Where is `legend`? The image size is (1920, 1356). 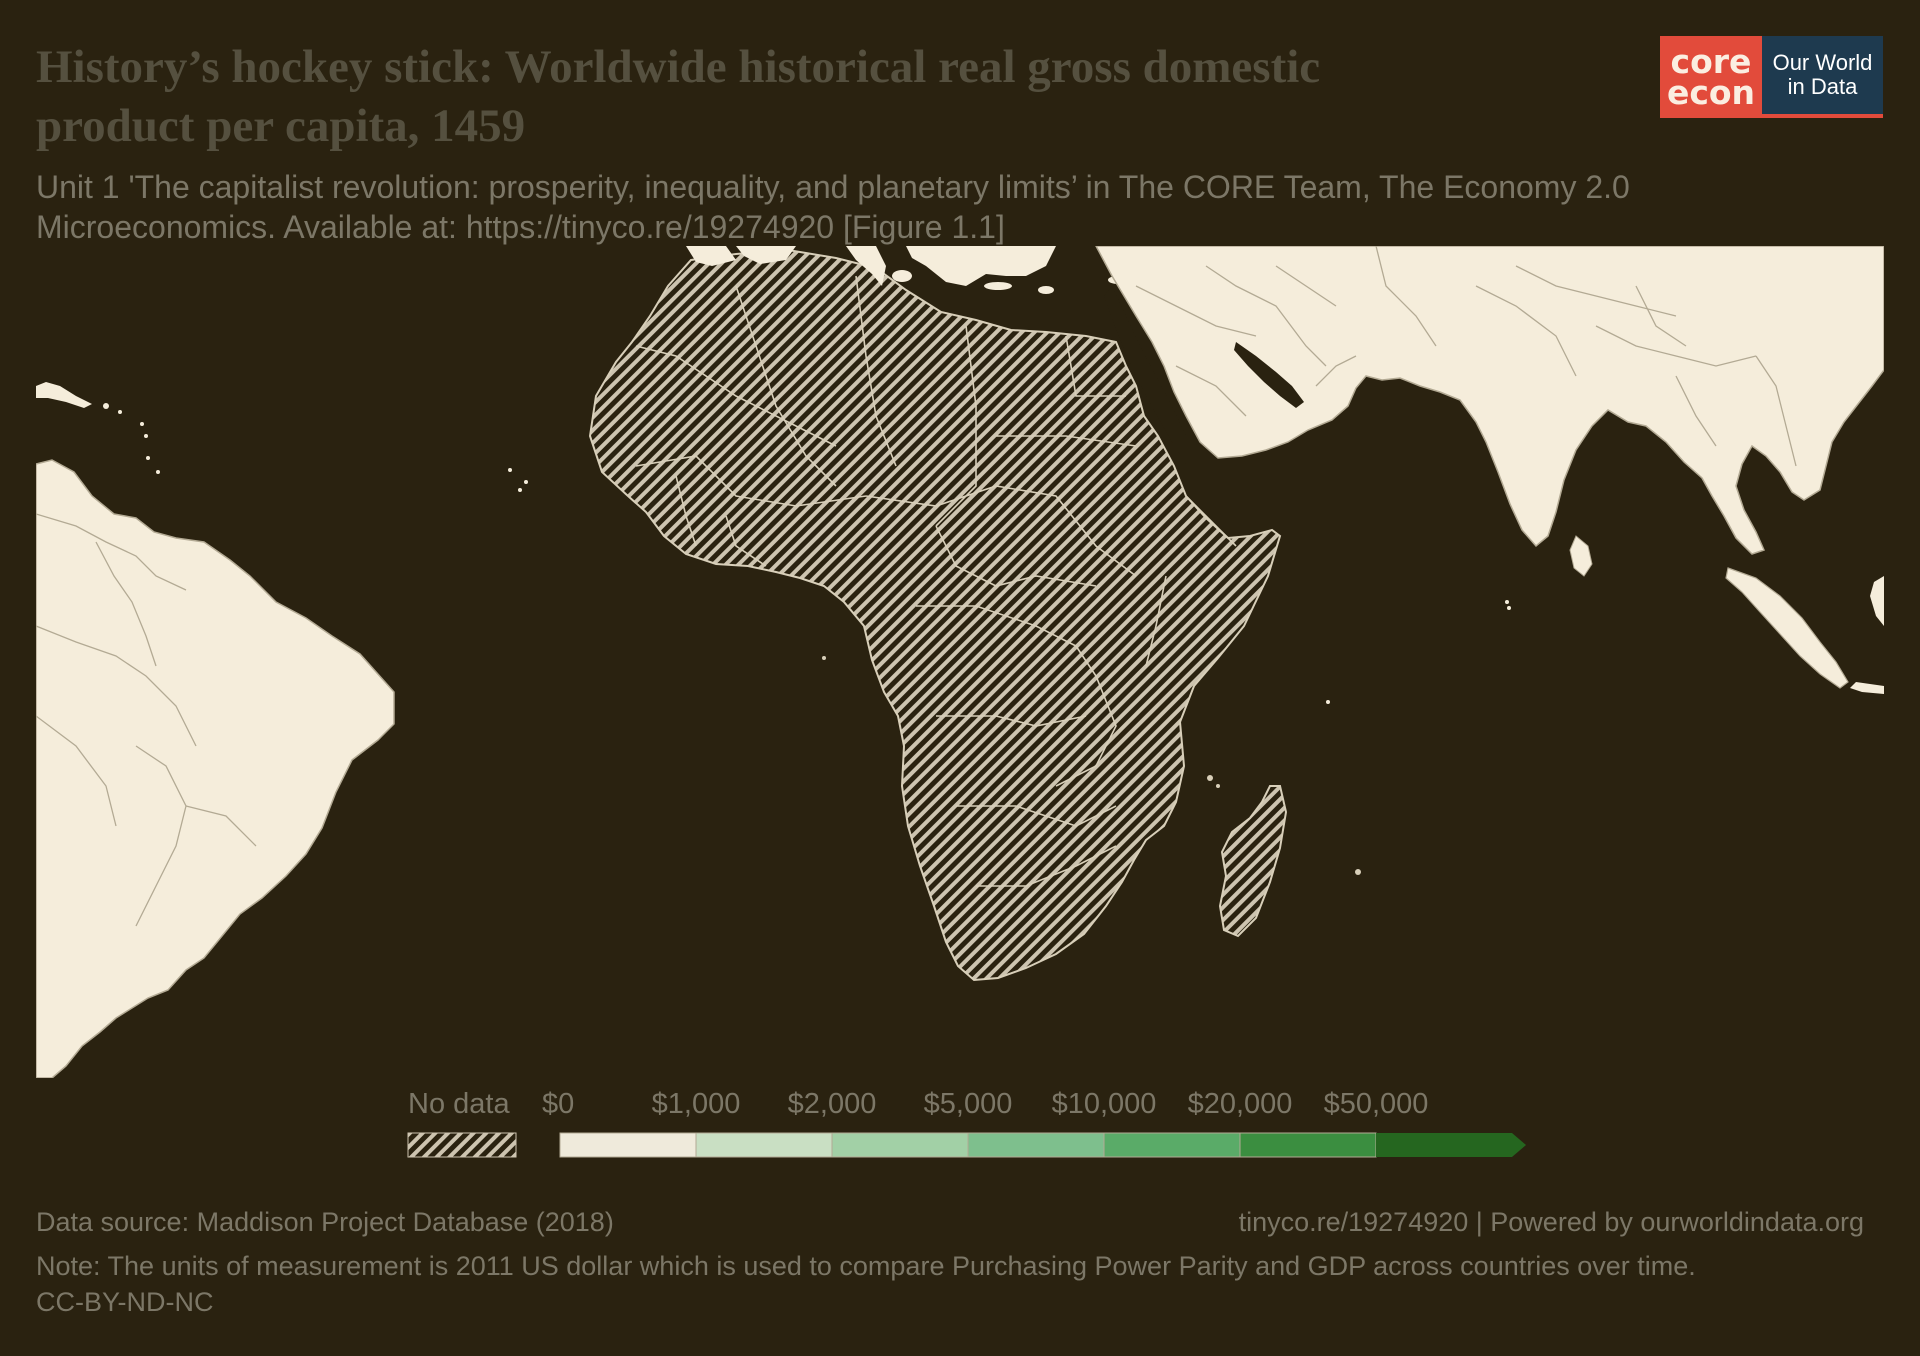
legend is located at coordinates (966, 1145).